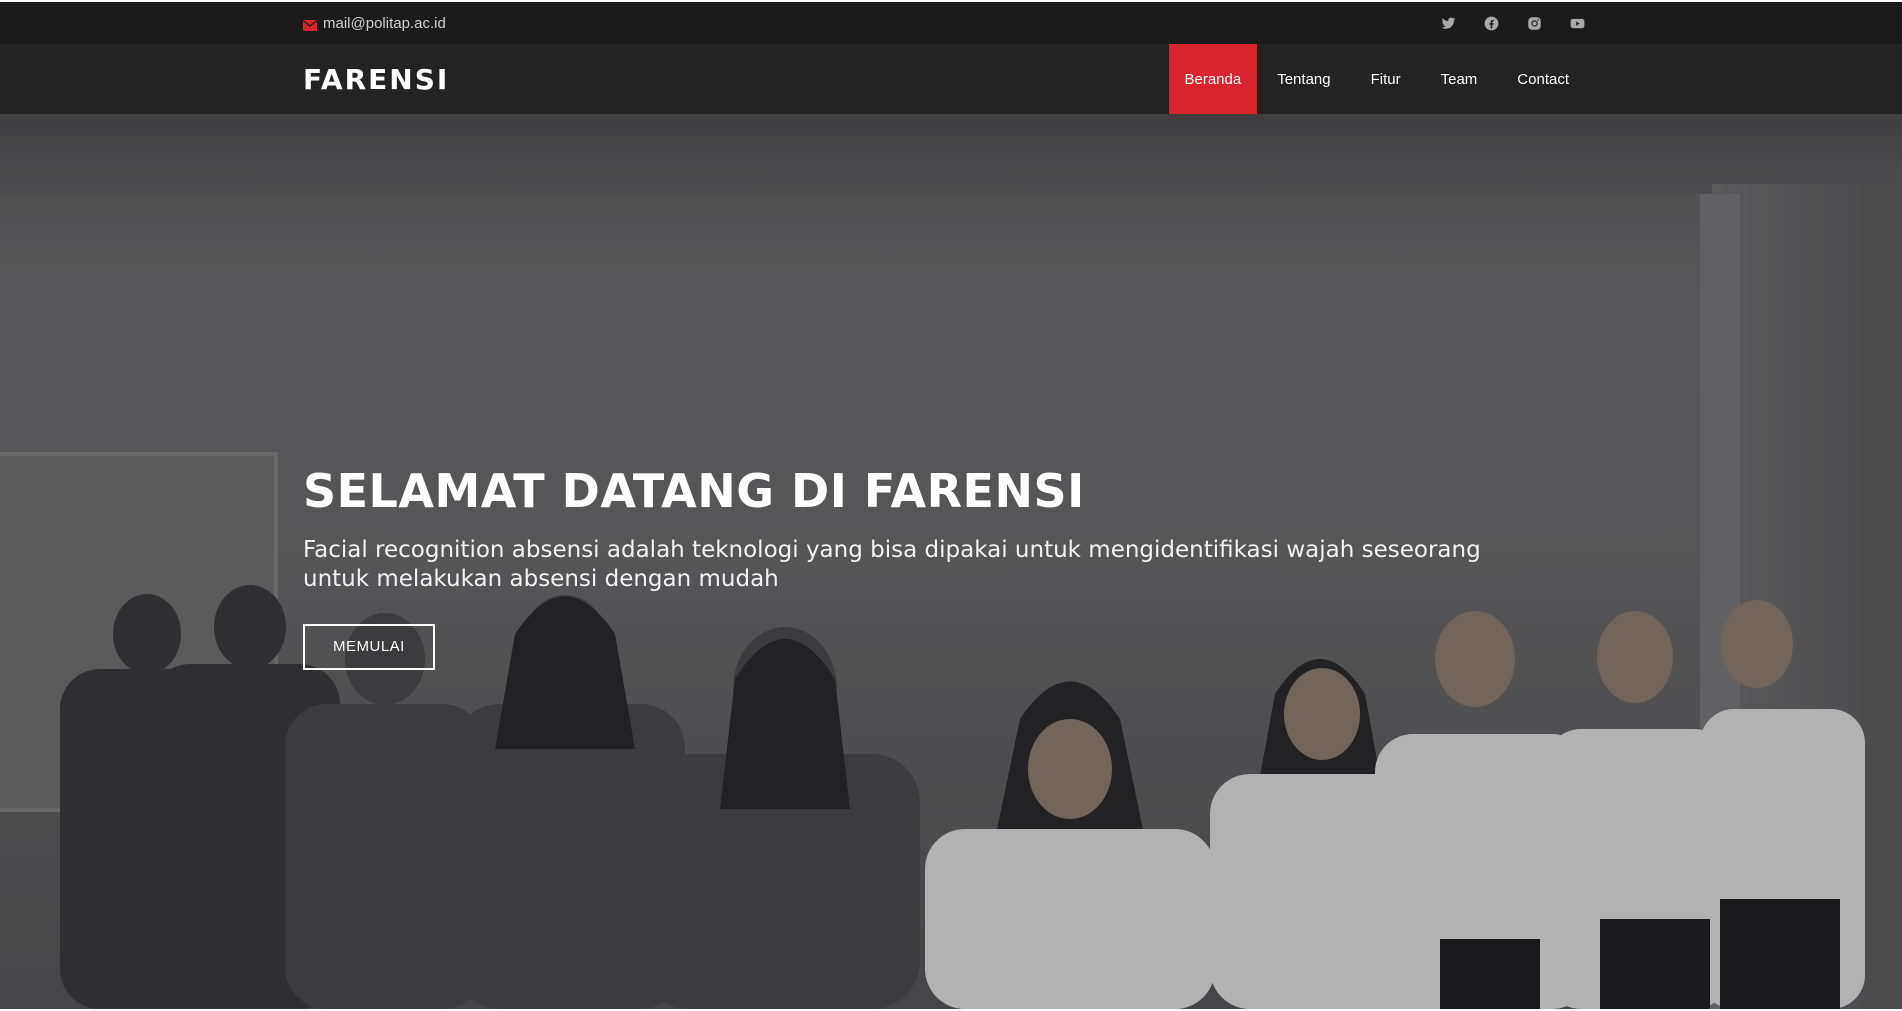 The image size is (1902, 1011). I want to click on mail-icon, so click(310, 24).